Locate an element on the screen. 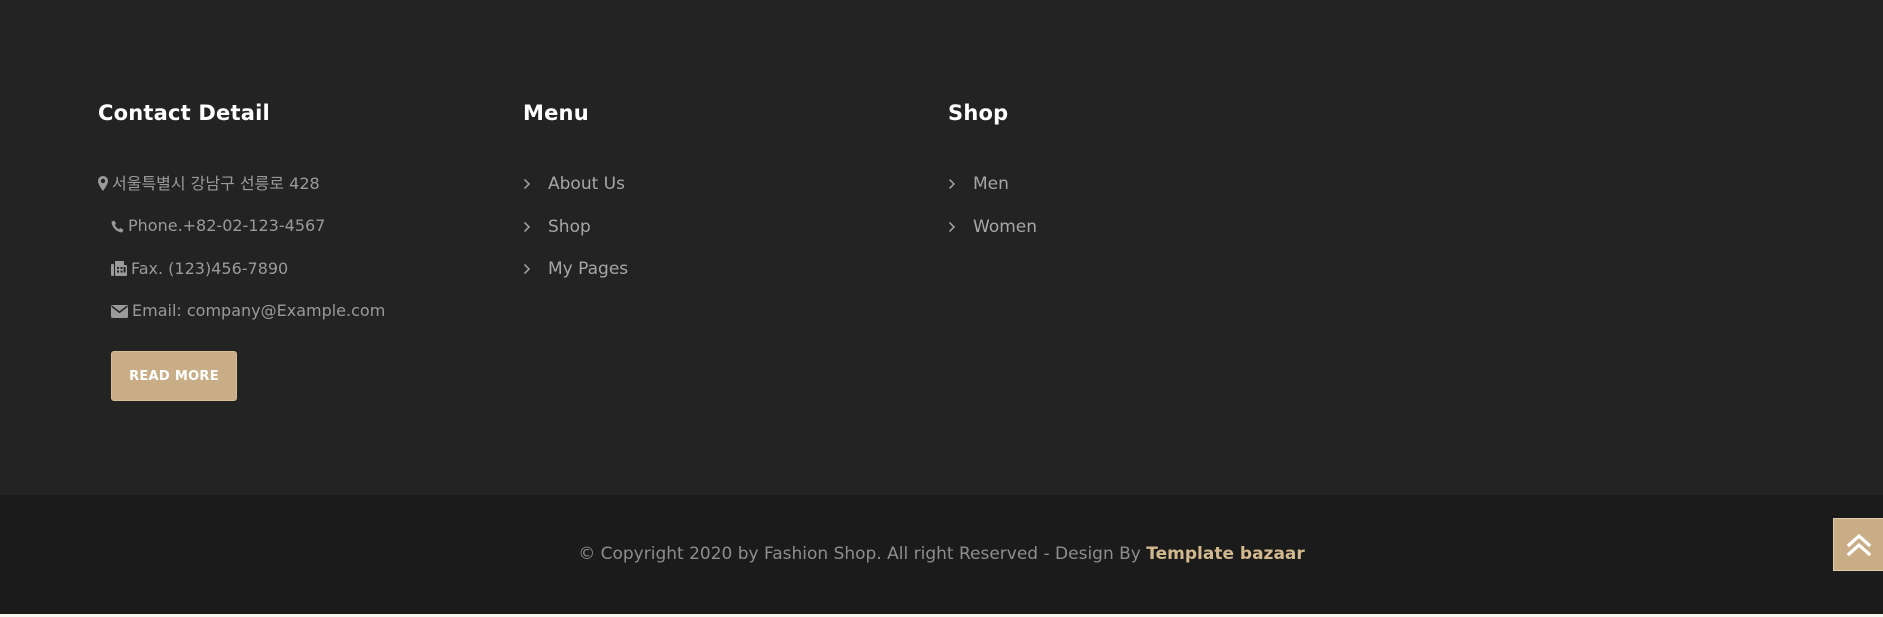  template-bazaar-link: Template bazaar is located at coordinates (1225, 554).